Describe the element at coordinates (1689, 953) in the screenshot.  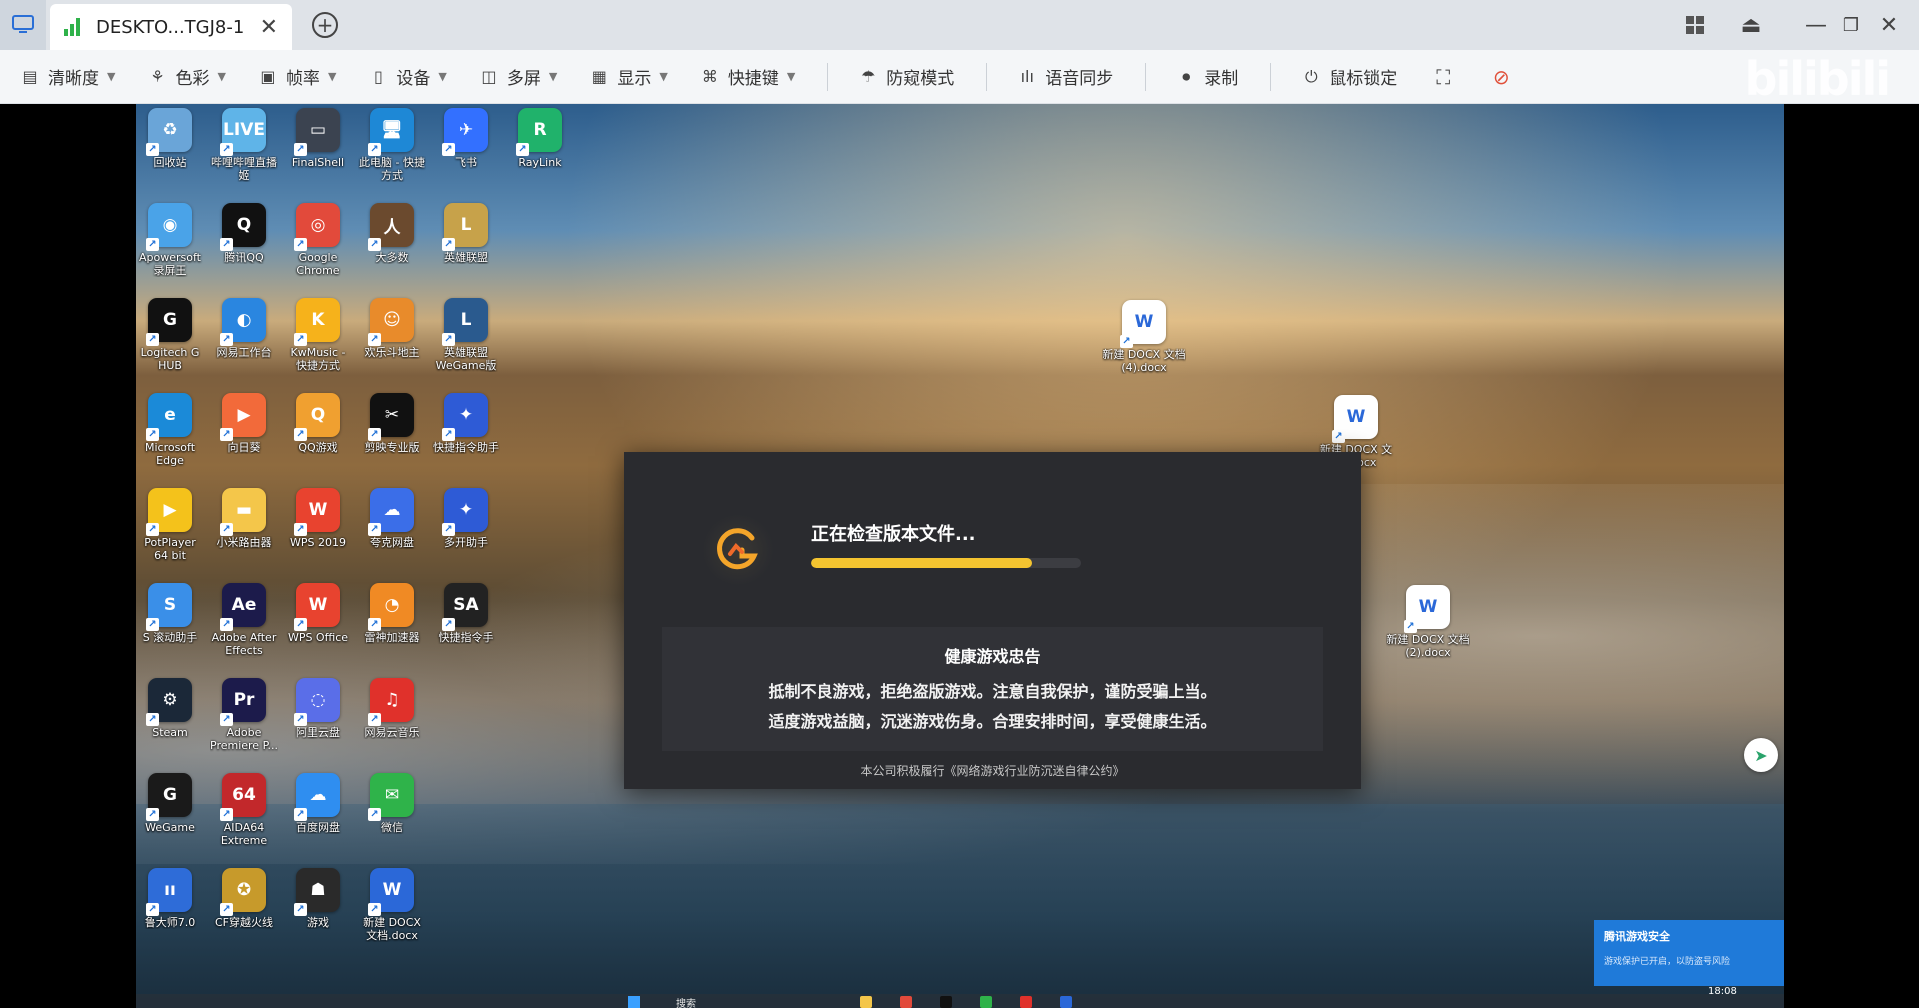
I see `security-toast: 腾讯游戏安全 游戏保护已开启，以防盗号风险` at that location.